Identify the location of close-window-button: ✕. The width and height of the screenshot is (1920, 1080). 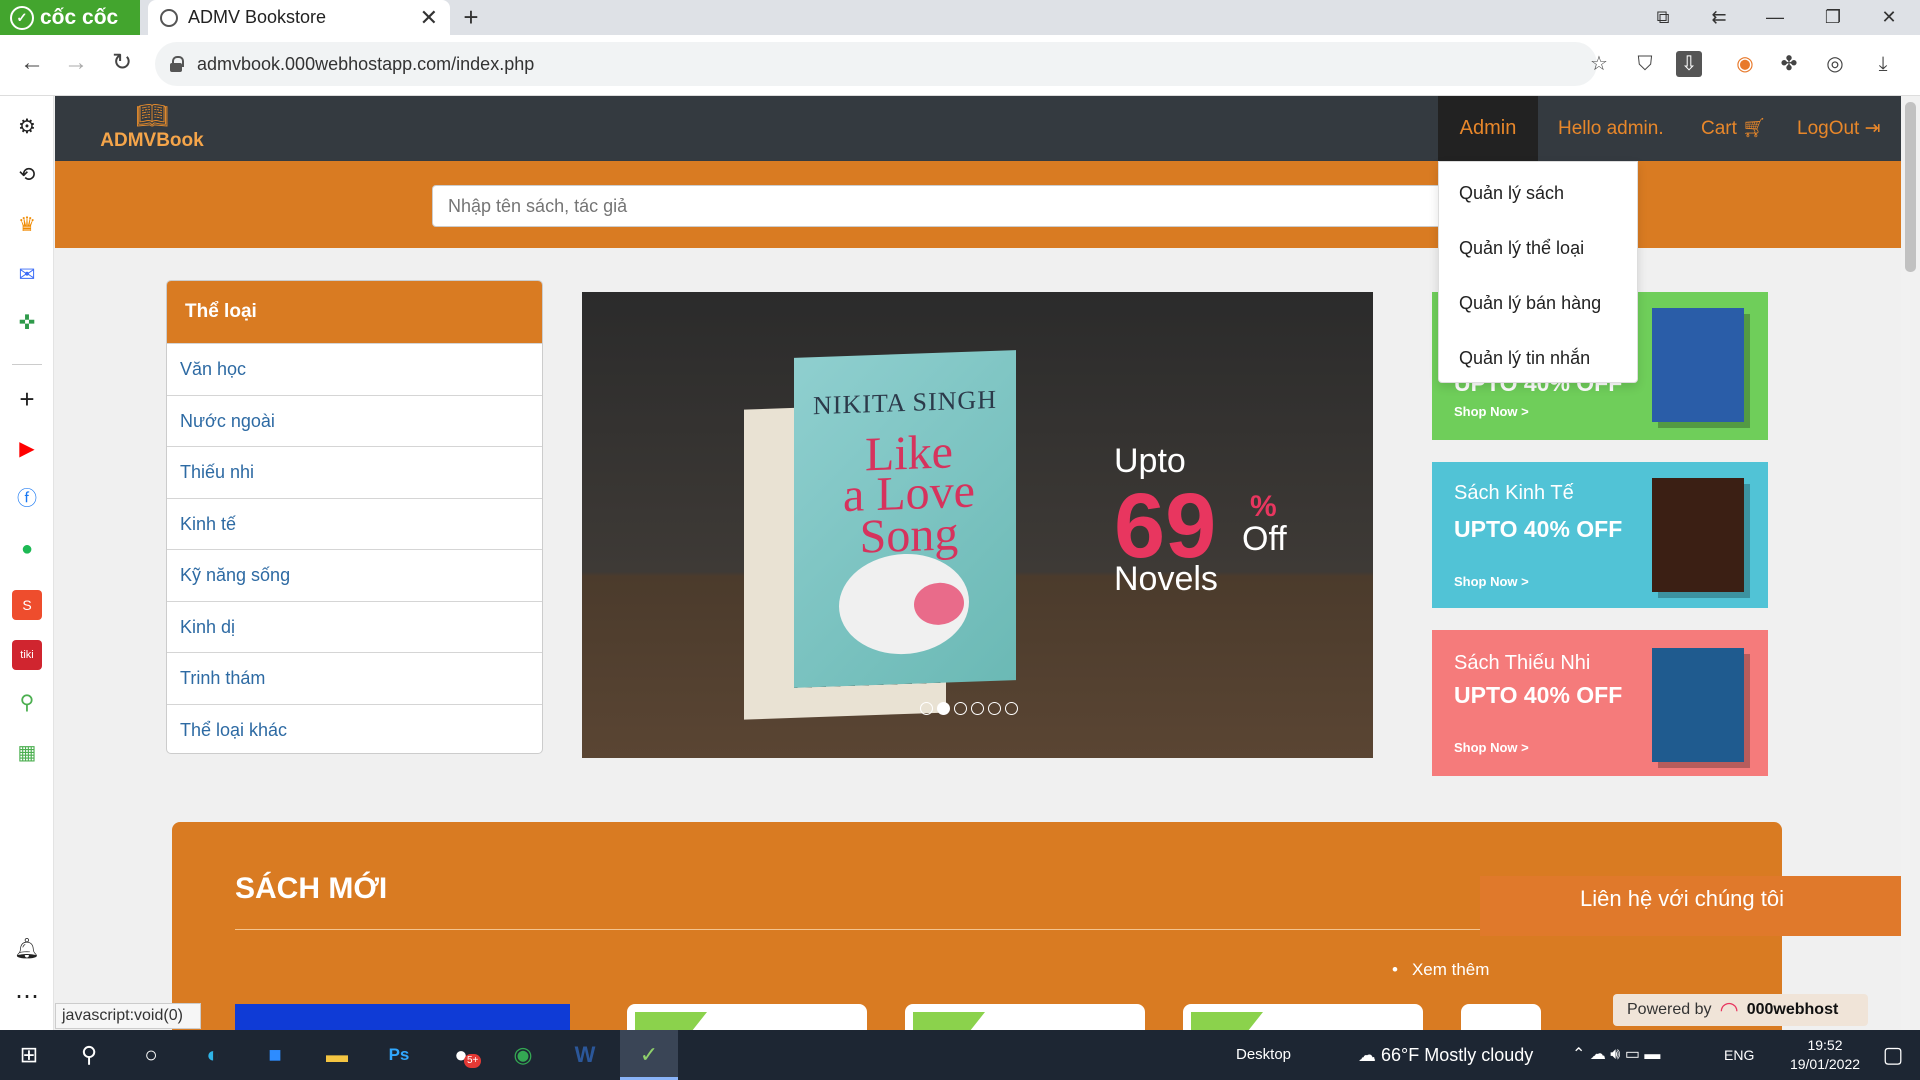
(1889, 17).